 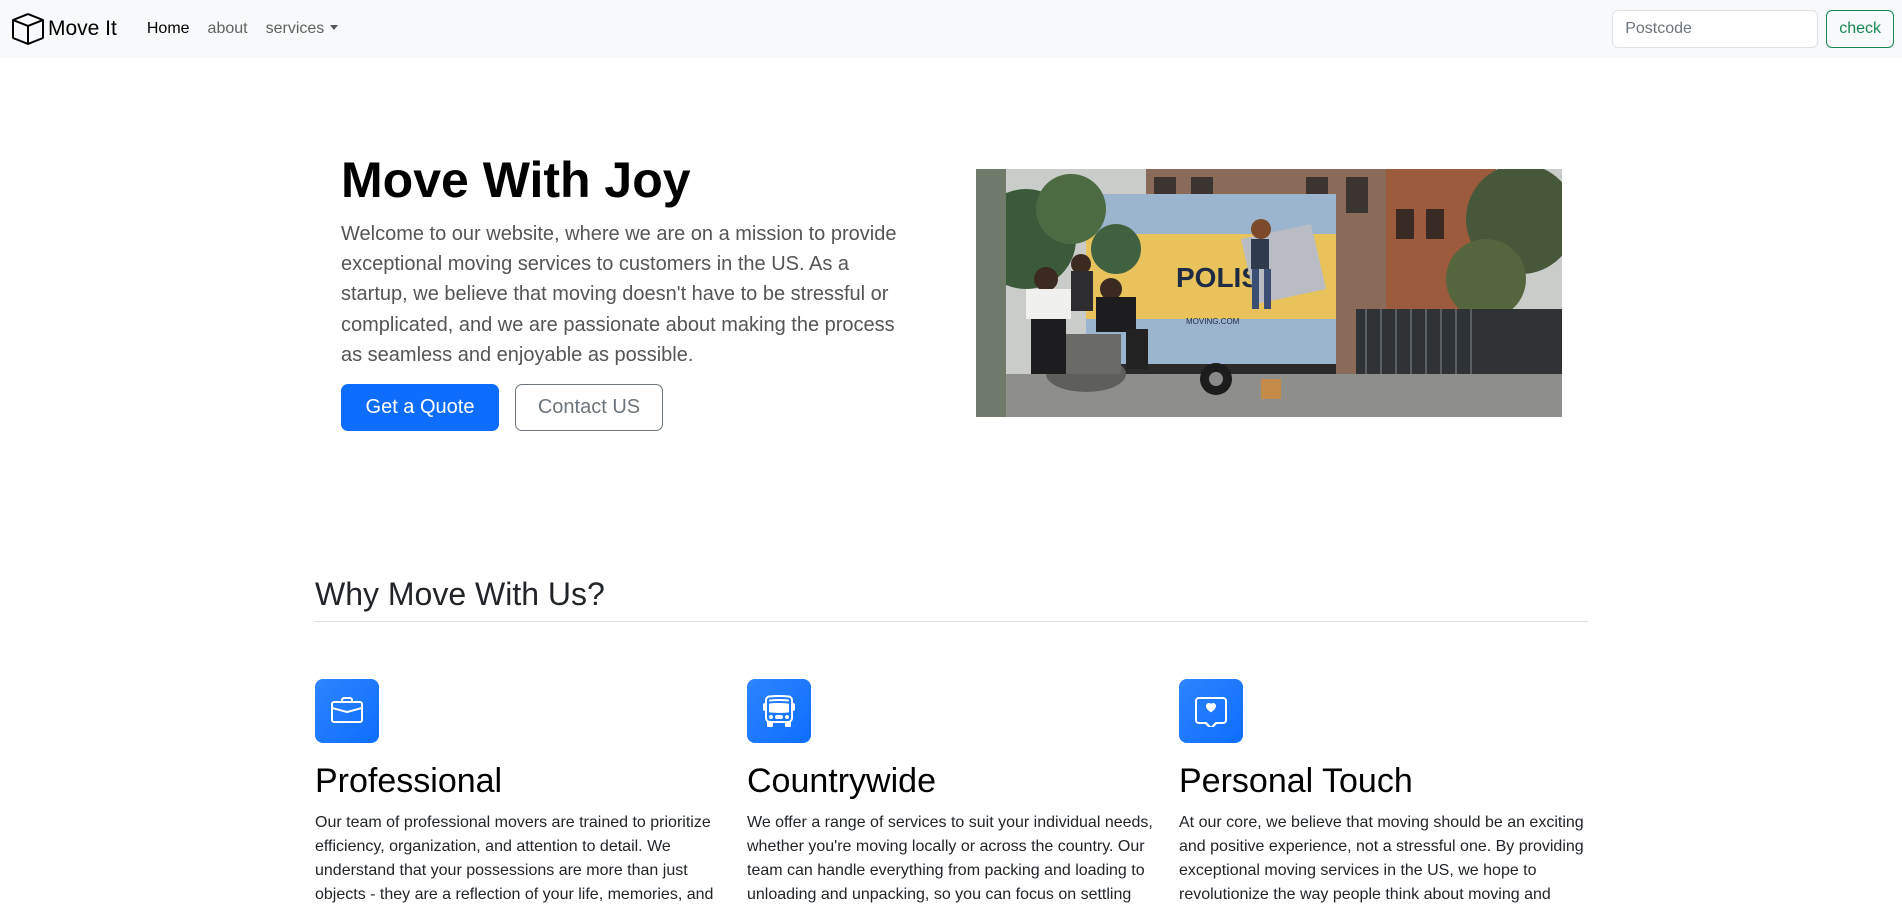 What do you see at coordinates (420, 407) in the screenshot?
I see `get-quote-button: Get a Quote` at bounding box center [420, 407].